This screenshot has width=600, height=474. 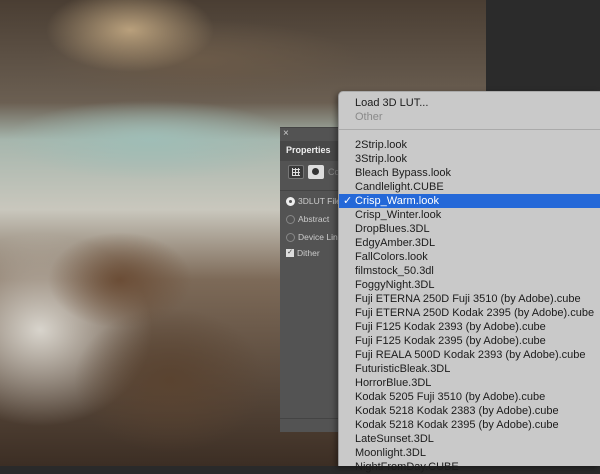 What do you see at coordinates (314, 219) in the screenshot?
I see `option-label: Abstract` at bounding box center [314, 219].